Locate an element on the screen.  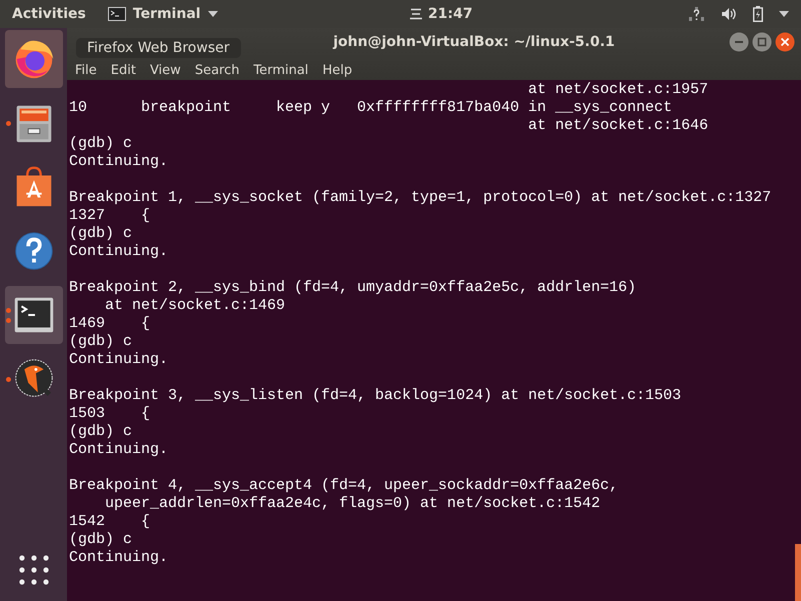
notification-icon is located at coordinates (416, 14).